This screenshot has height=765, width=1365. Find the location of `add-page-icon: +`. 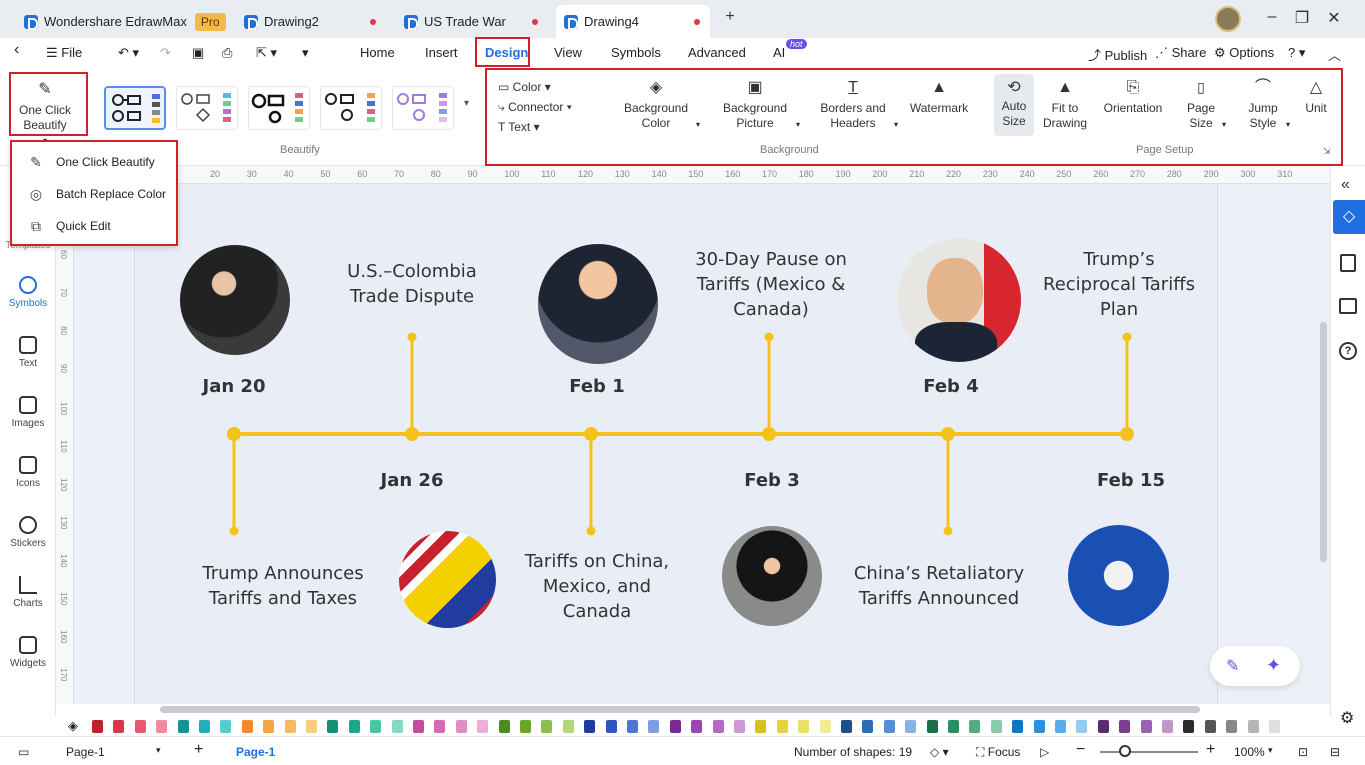

add-page-icon: + is located at coordinates (198, 750).